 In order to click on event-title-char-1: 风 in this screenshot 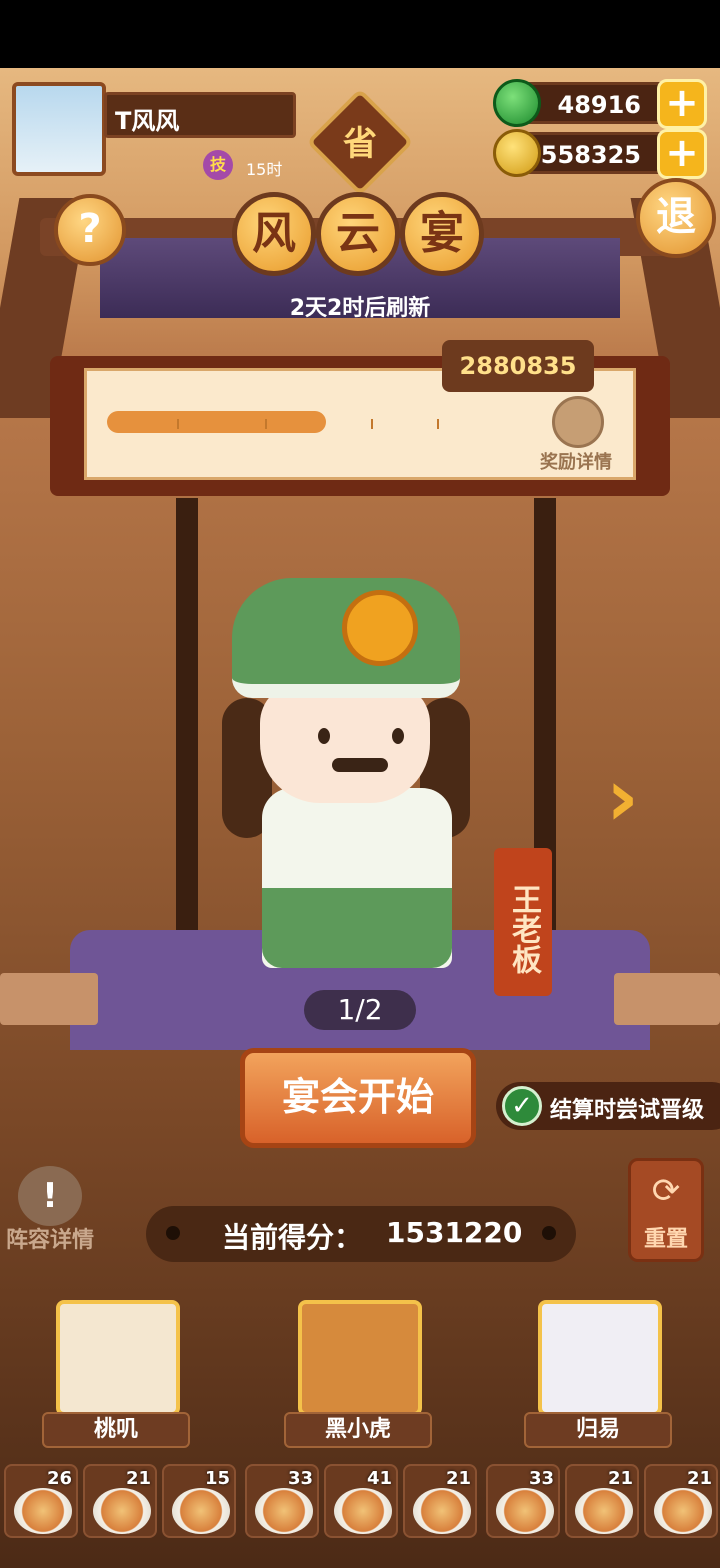, I will do `click(274, 234)`.